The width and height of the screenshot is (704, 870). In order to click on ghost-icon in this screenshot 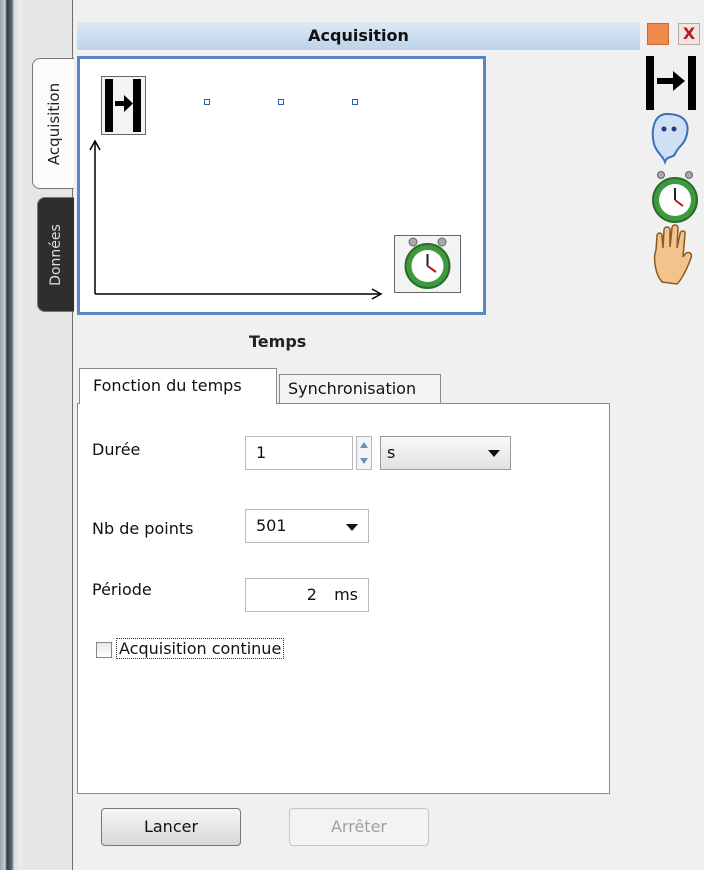, I will do `click(670, 138)`.